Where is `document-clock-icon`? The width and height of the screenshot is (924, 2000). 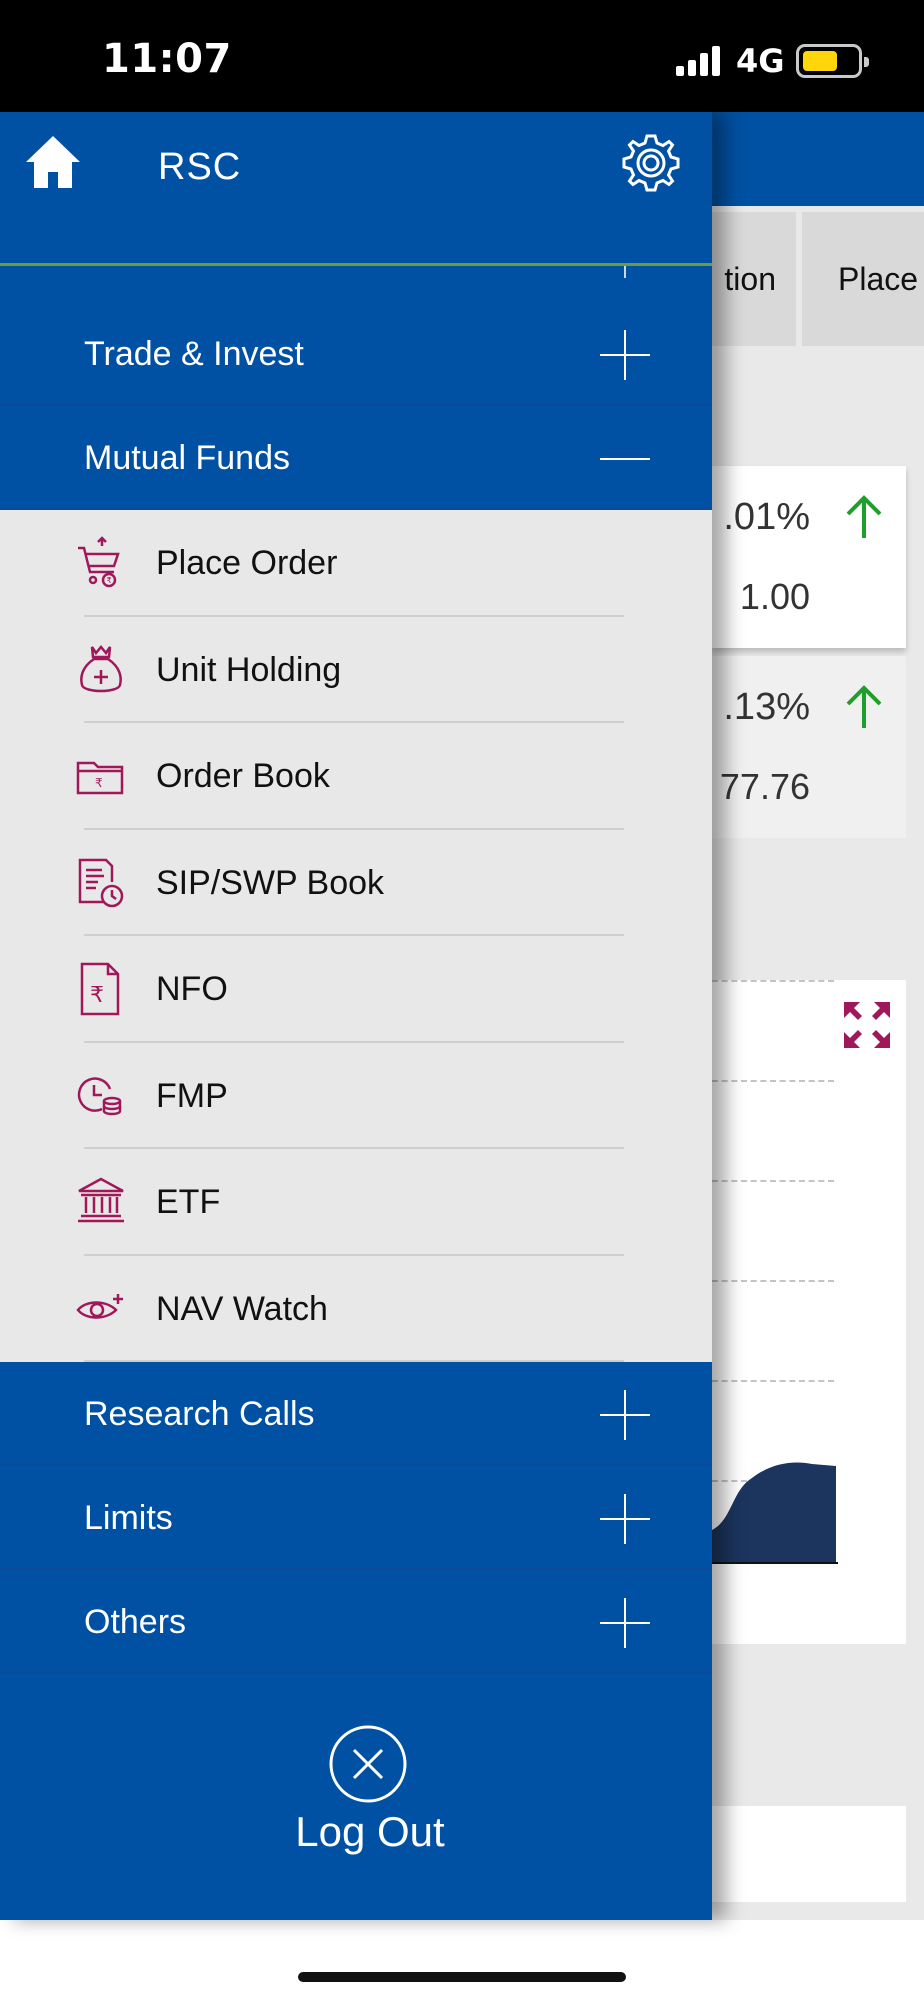
document-clock-icon is located at coordinates (101, 882).